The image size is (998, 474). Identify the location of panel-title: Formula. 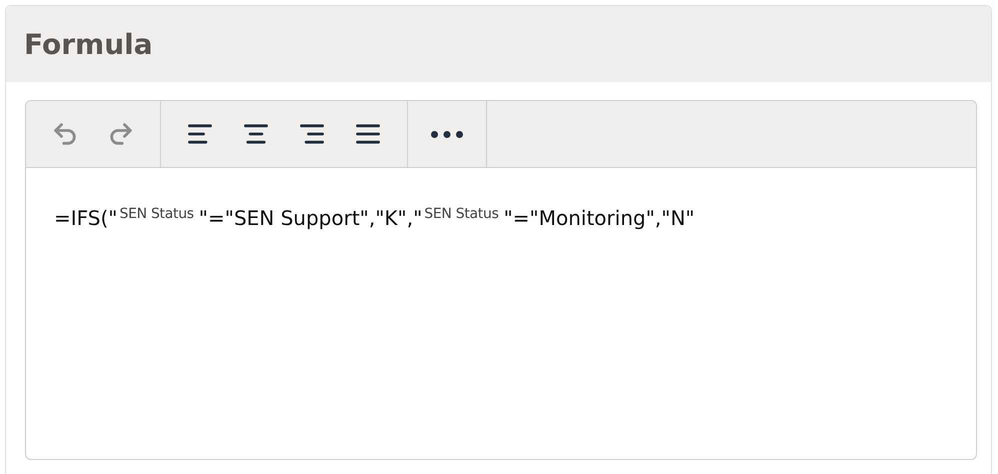
(88, 44).